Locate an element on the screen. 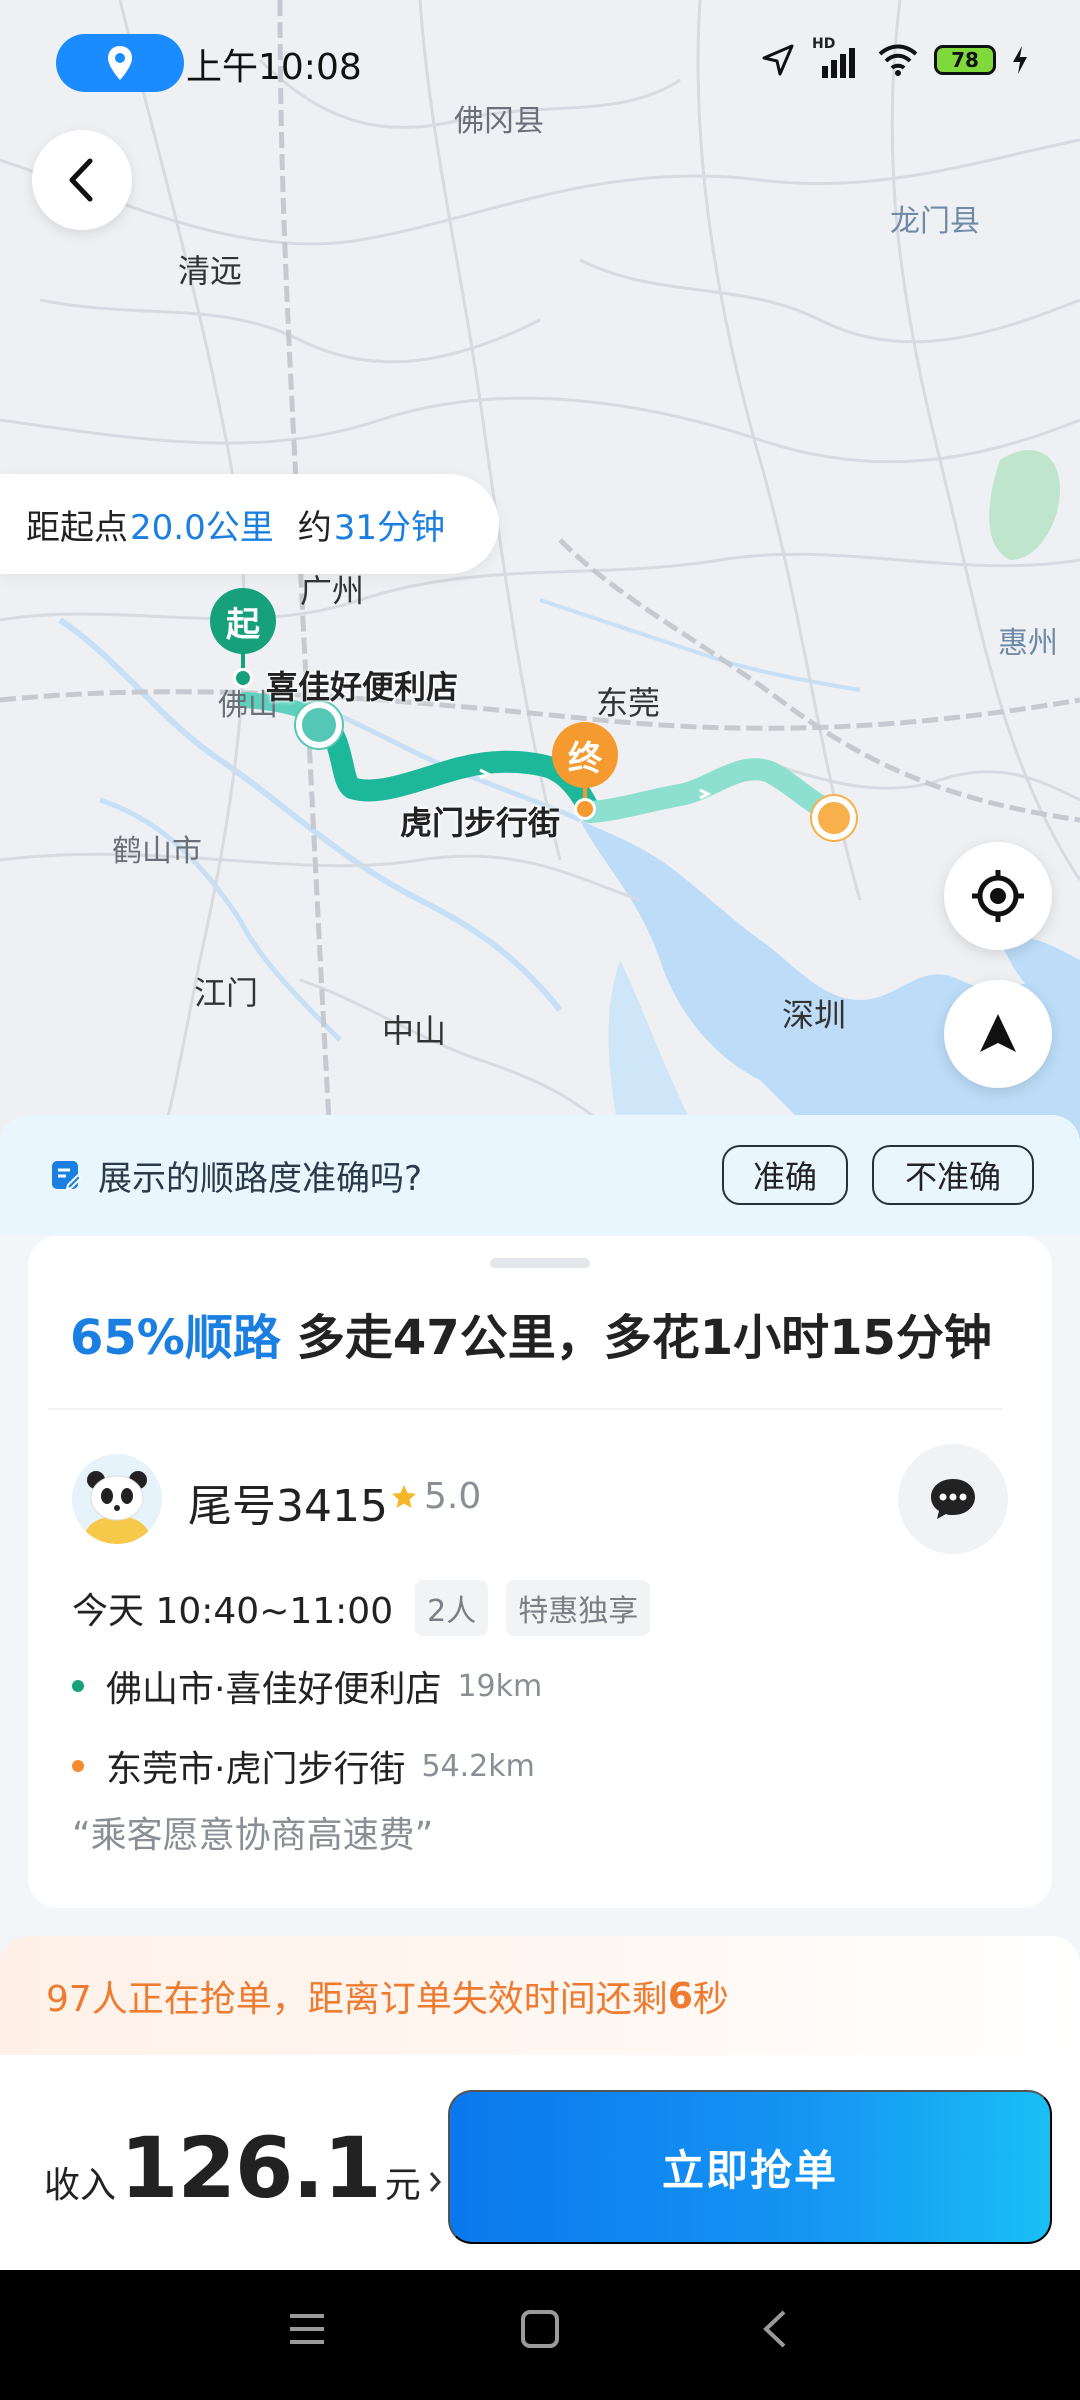 This screenshot has width=1080, height=2400. battery-indicator: 78 is located at coordinates (965, 60).